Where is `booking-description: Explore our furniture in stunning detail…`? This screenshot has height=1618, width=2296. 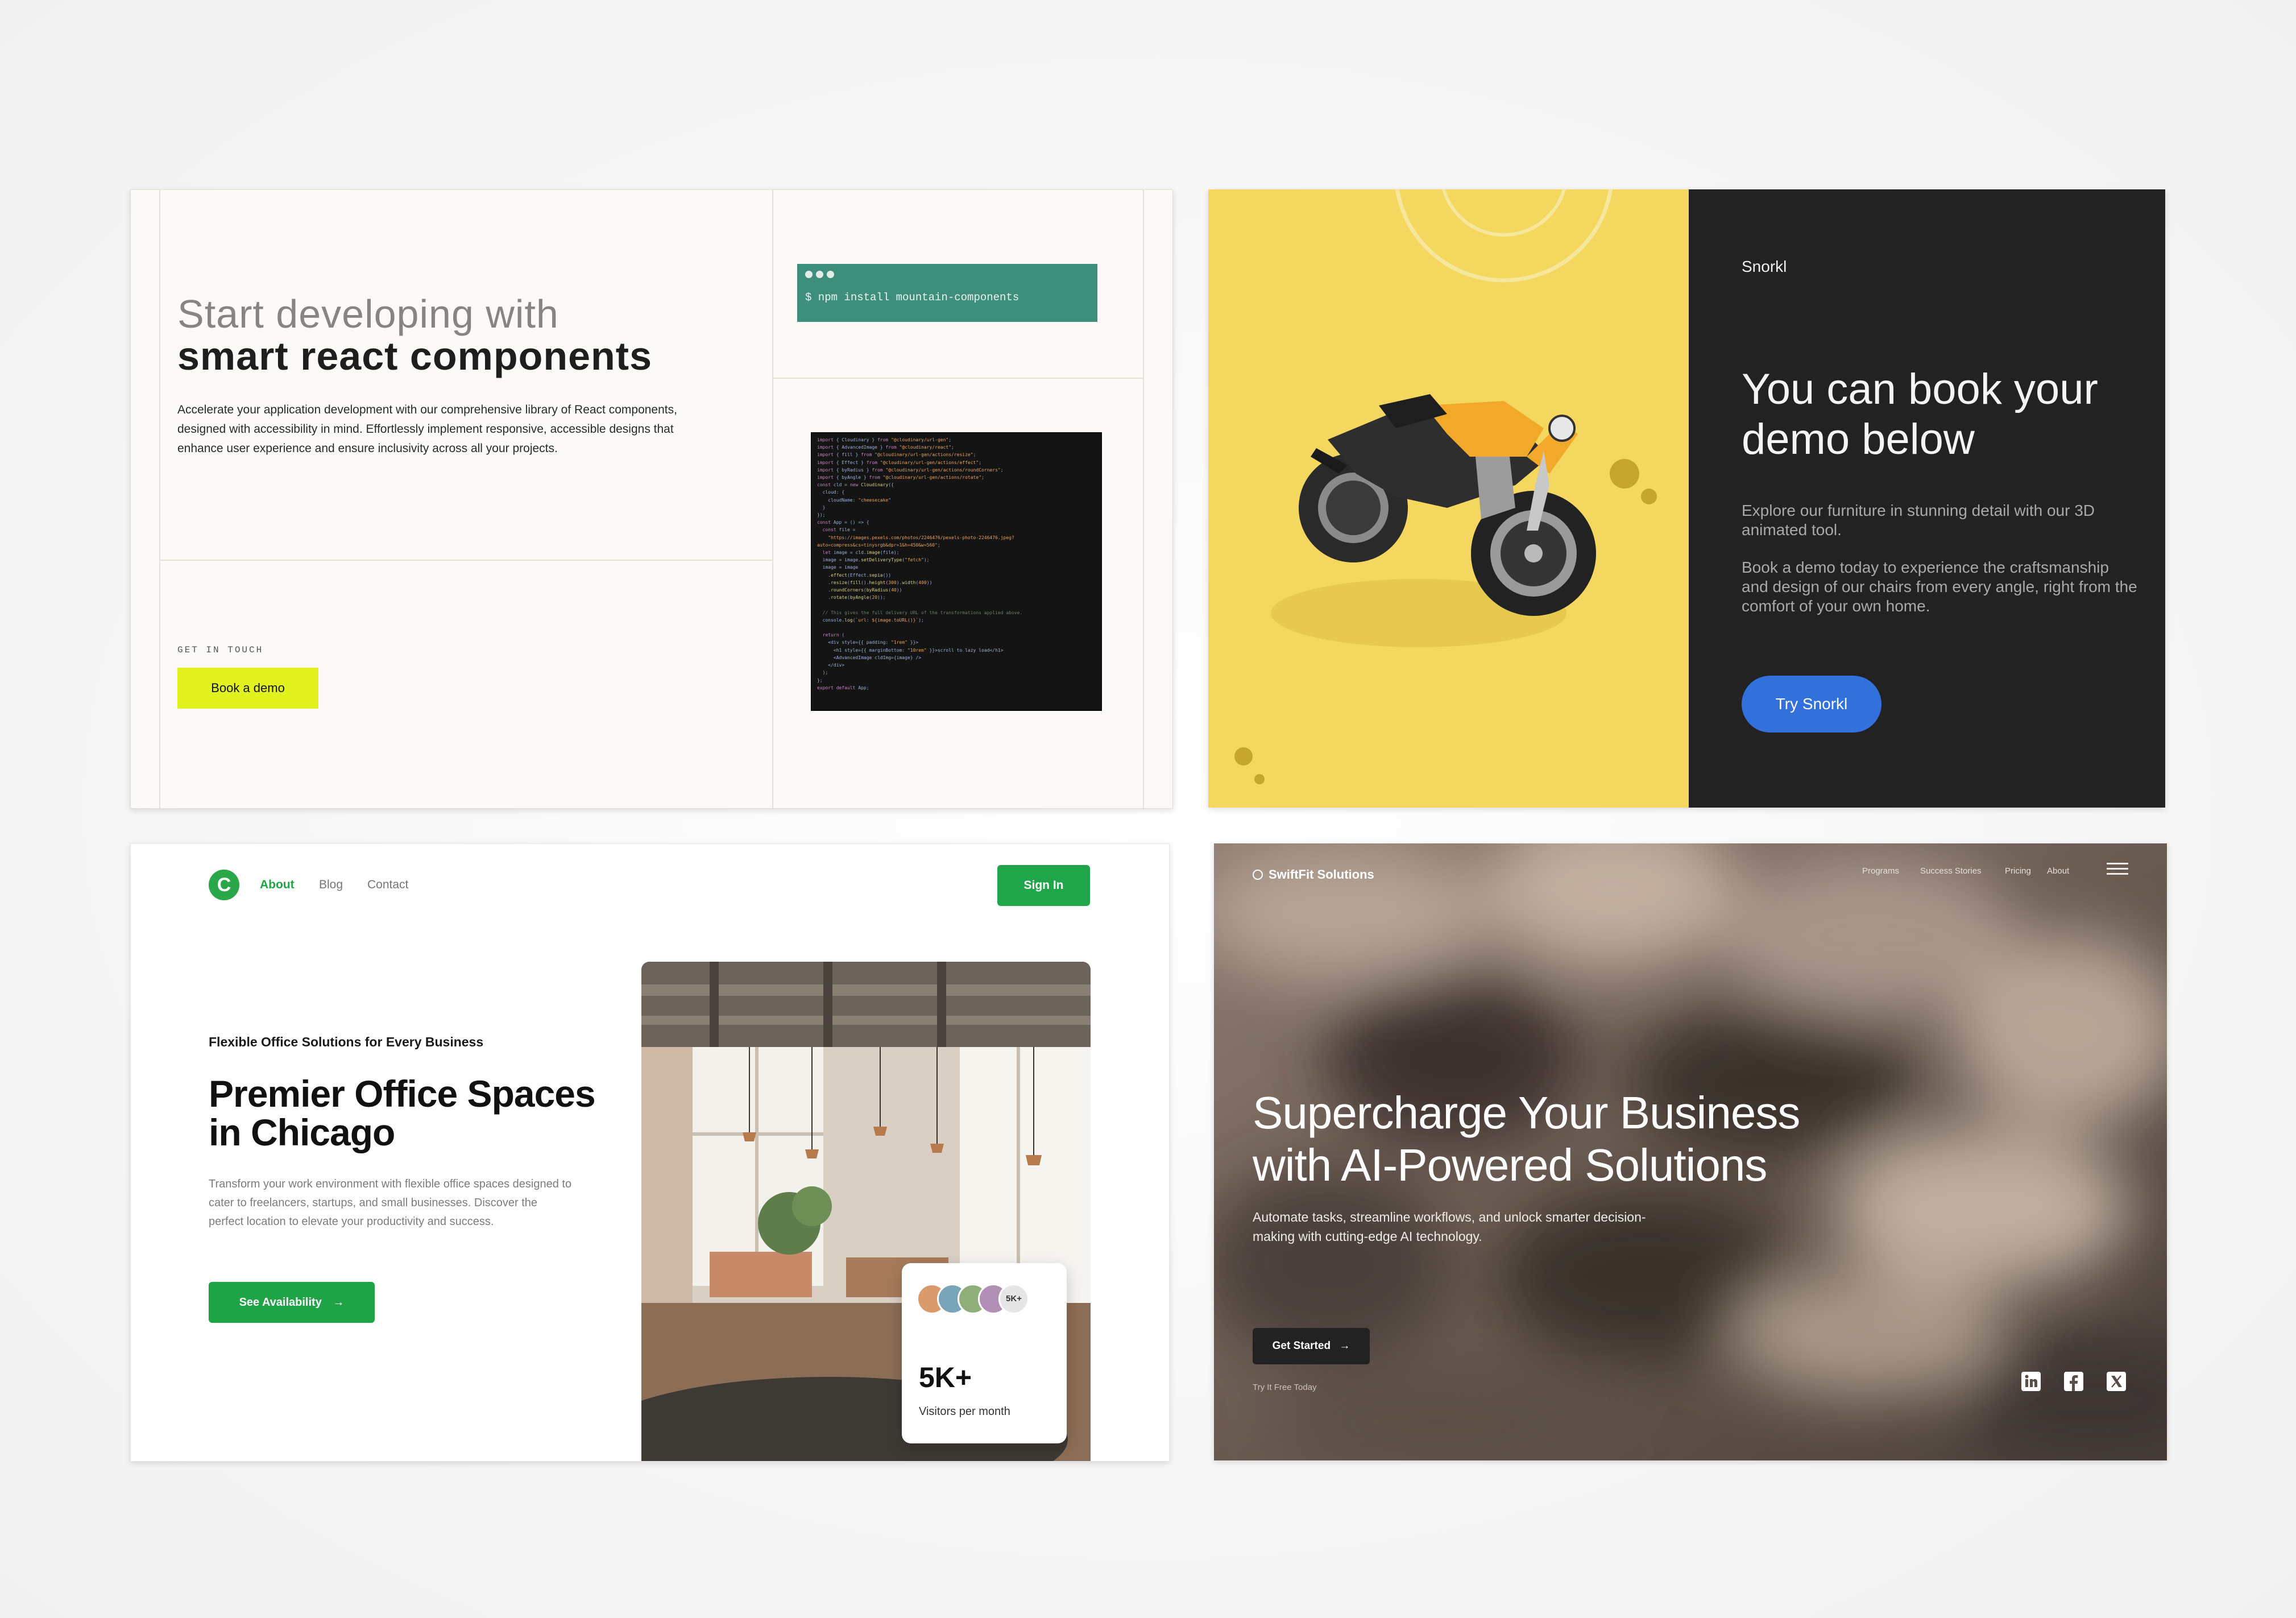
booking-description: Explore our furniture in stunning detail… is located at coordinates (1918, 520).